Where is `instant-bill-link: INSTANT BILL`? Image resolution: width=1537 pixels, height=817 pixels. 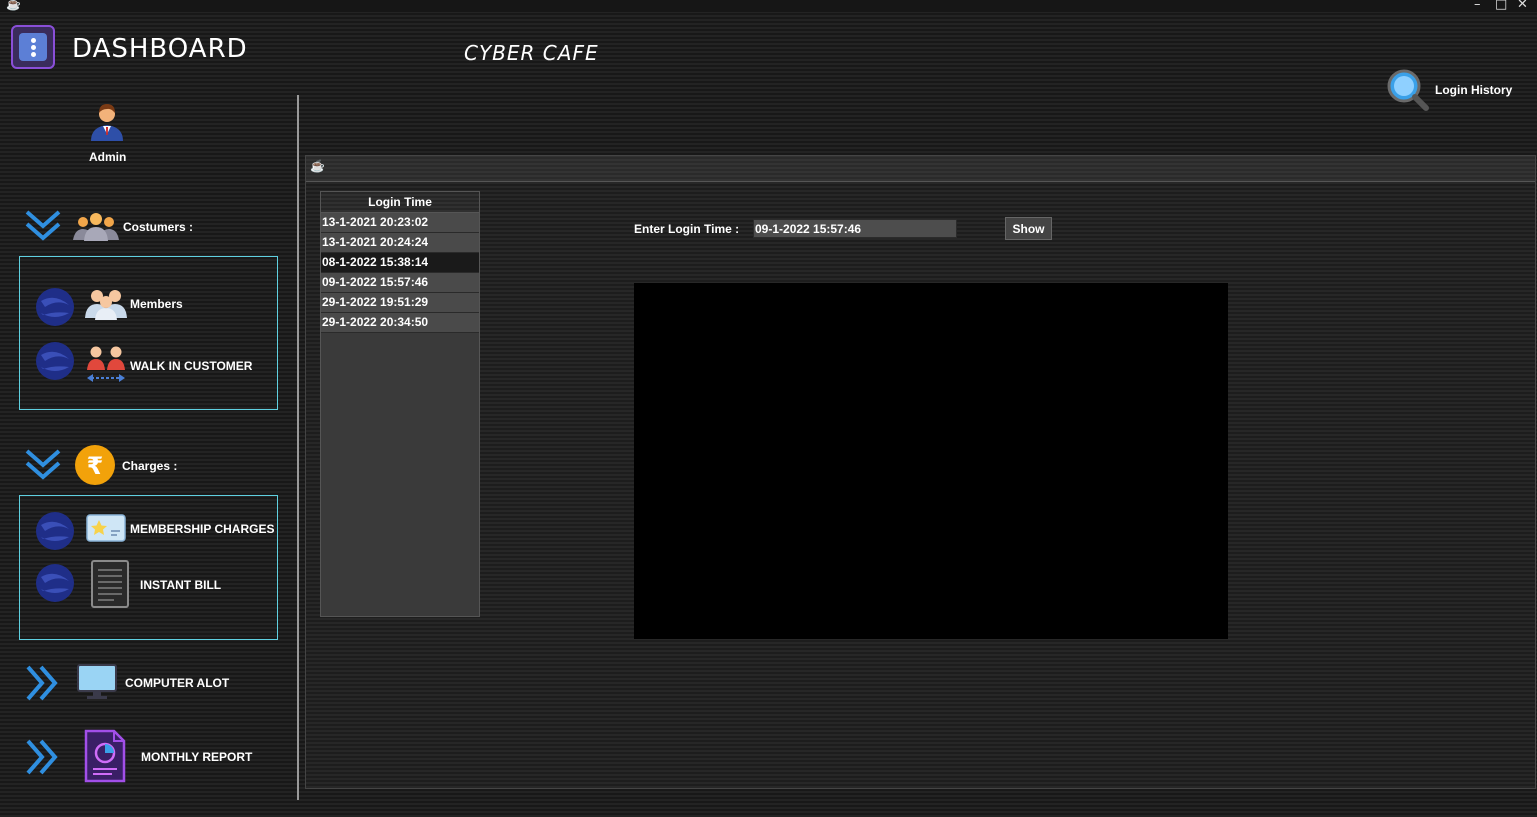
instant-bill-link: INSTANT BILL is located at coordinates (180, 585).